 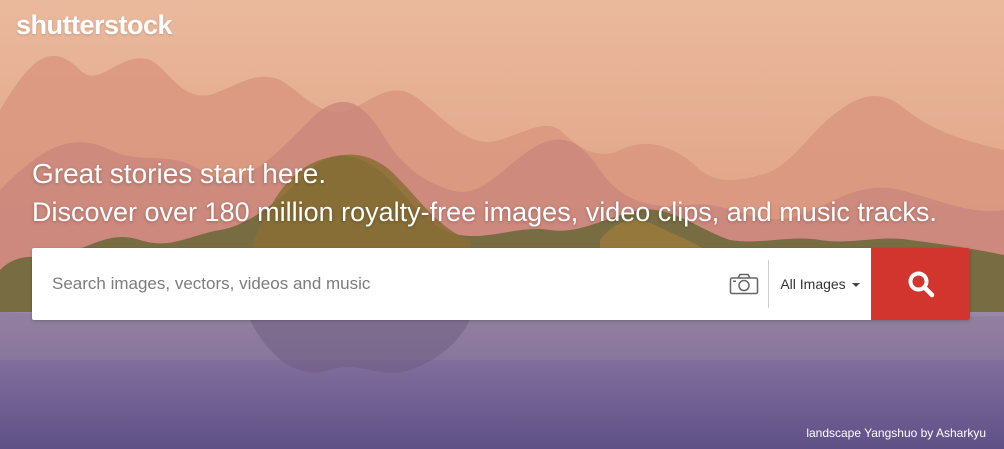 I want to click on search-bar: All Images, so click(x=501, y=284).